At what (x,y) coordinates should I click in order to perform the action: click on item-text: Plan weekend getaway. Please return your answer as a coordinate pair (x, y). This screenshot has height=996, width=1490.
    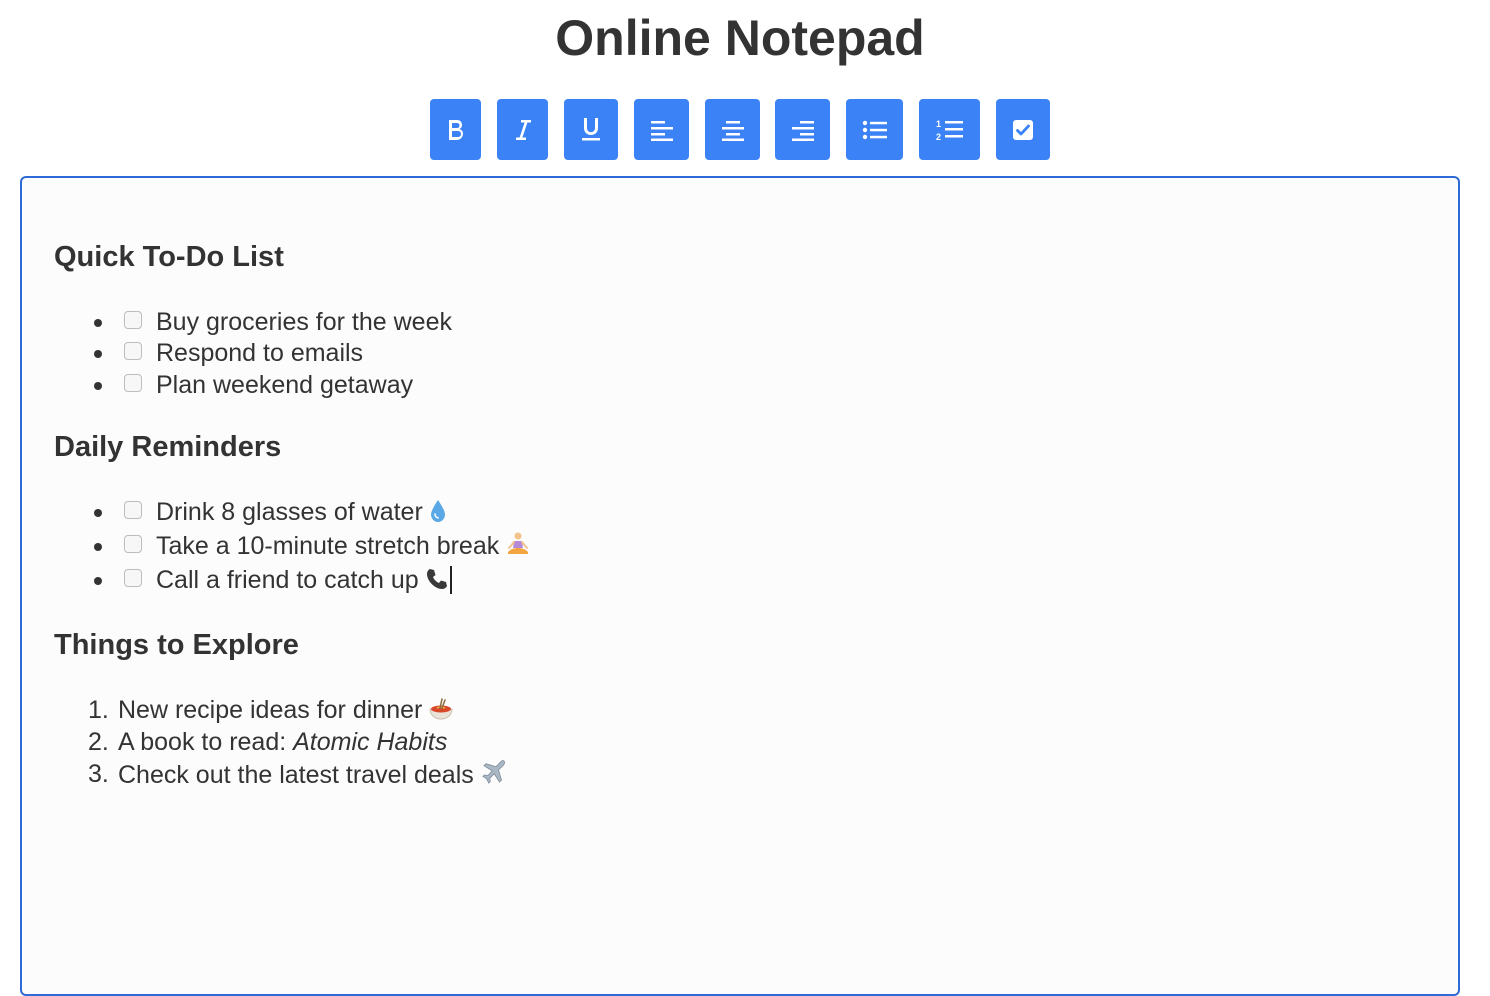
    Looking at the image, I should click on (285, 385).